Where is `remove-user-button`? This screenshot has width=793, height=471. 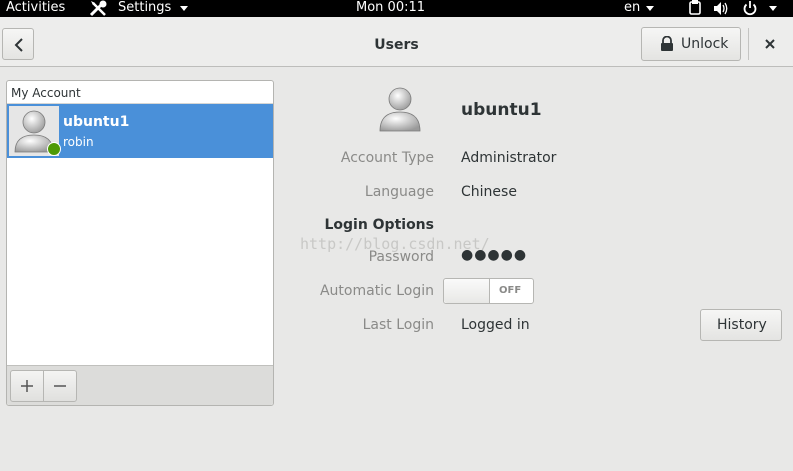 remove-user-button is located at coordinates (60, 386).